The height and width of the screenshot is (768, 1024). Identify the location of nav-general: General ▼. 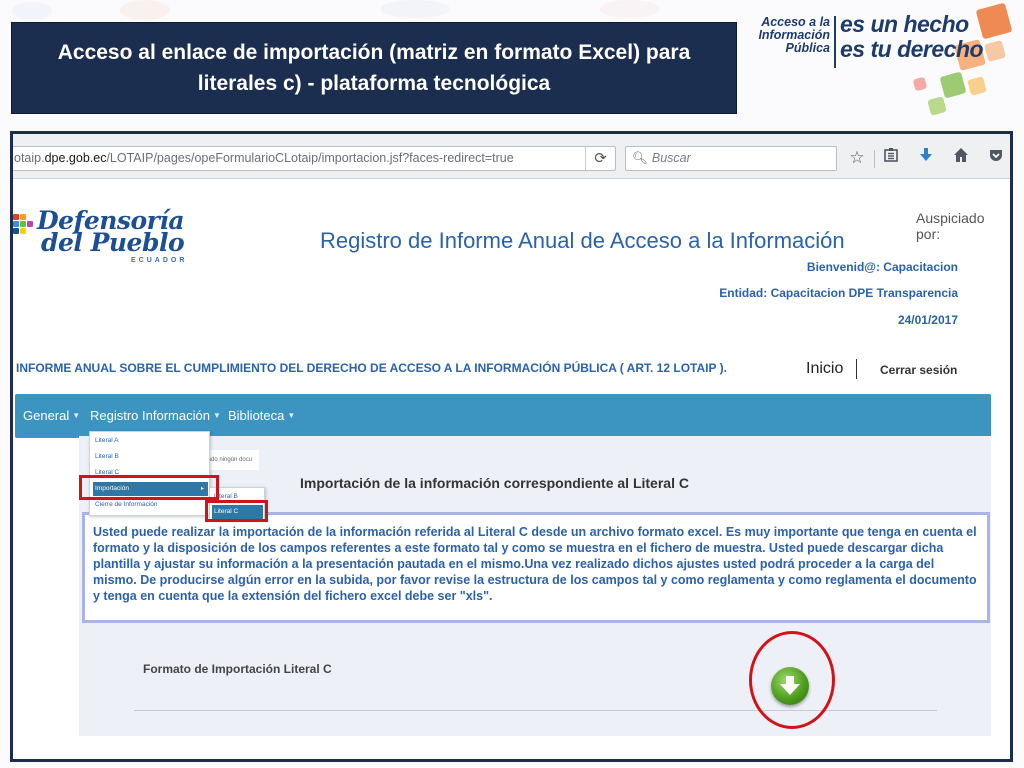
(51, 415).